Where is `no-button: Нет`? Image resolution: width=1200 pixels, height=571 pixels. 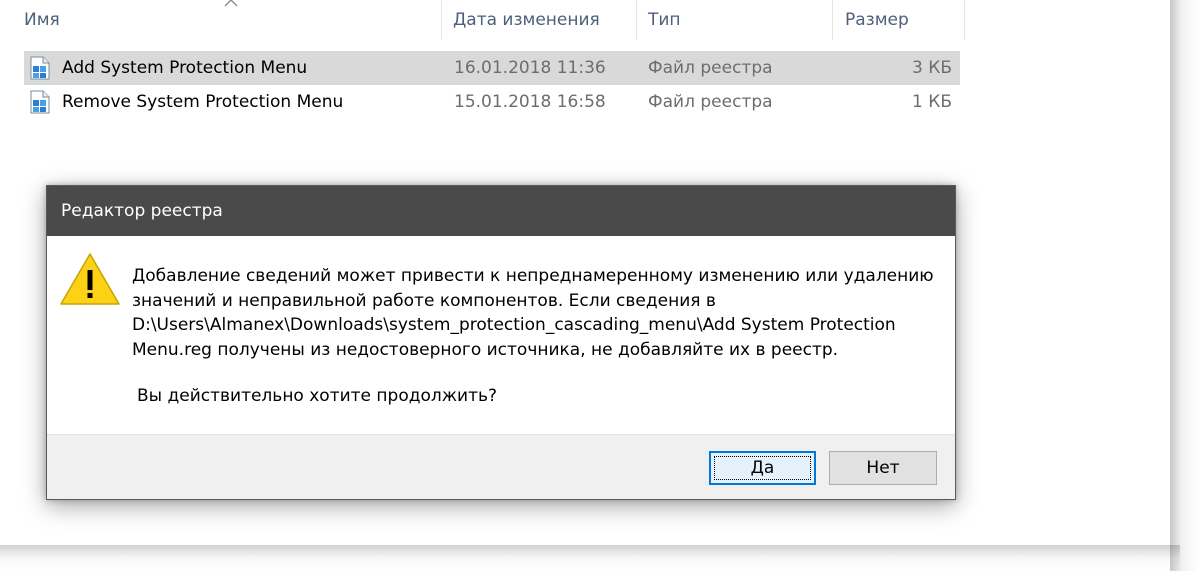
no-button: Нет is located at coordinates (883, 468).